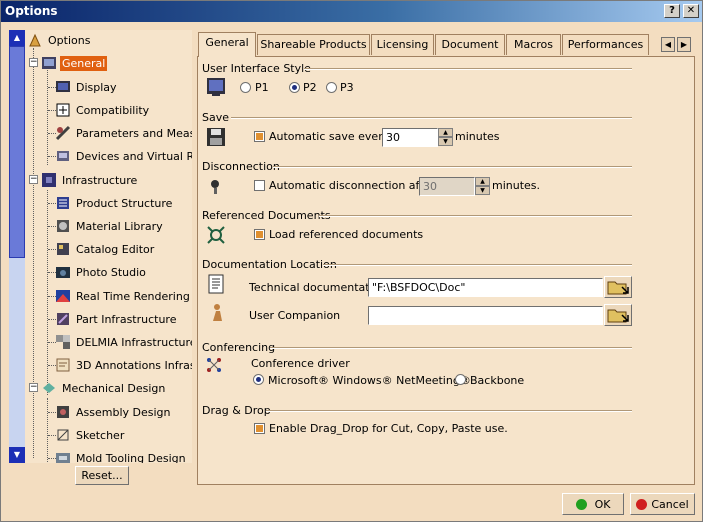  What do you see at coordinates (87, 87) in the screenshot?
I see `tree-item-display: Display` at bounding box center [87, 87].